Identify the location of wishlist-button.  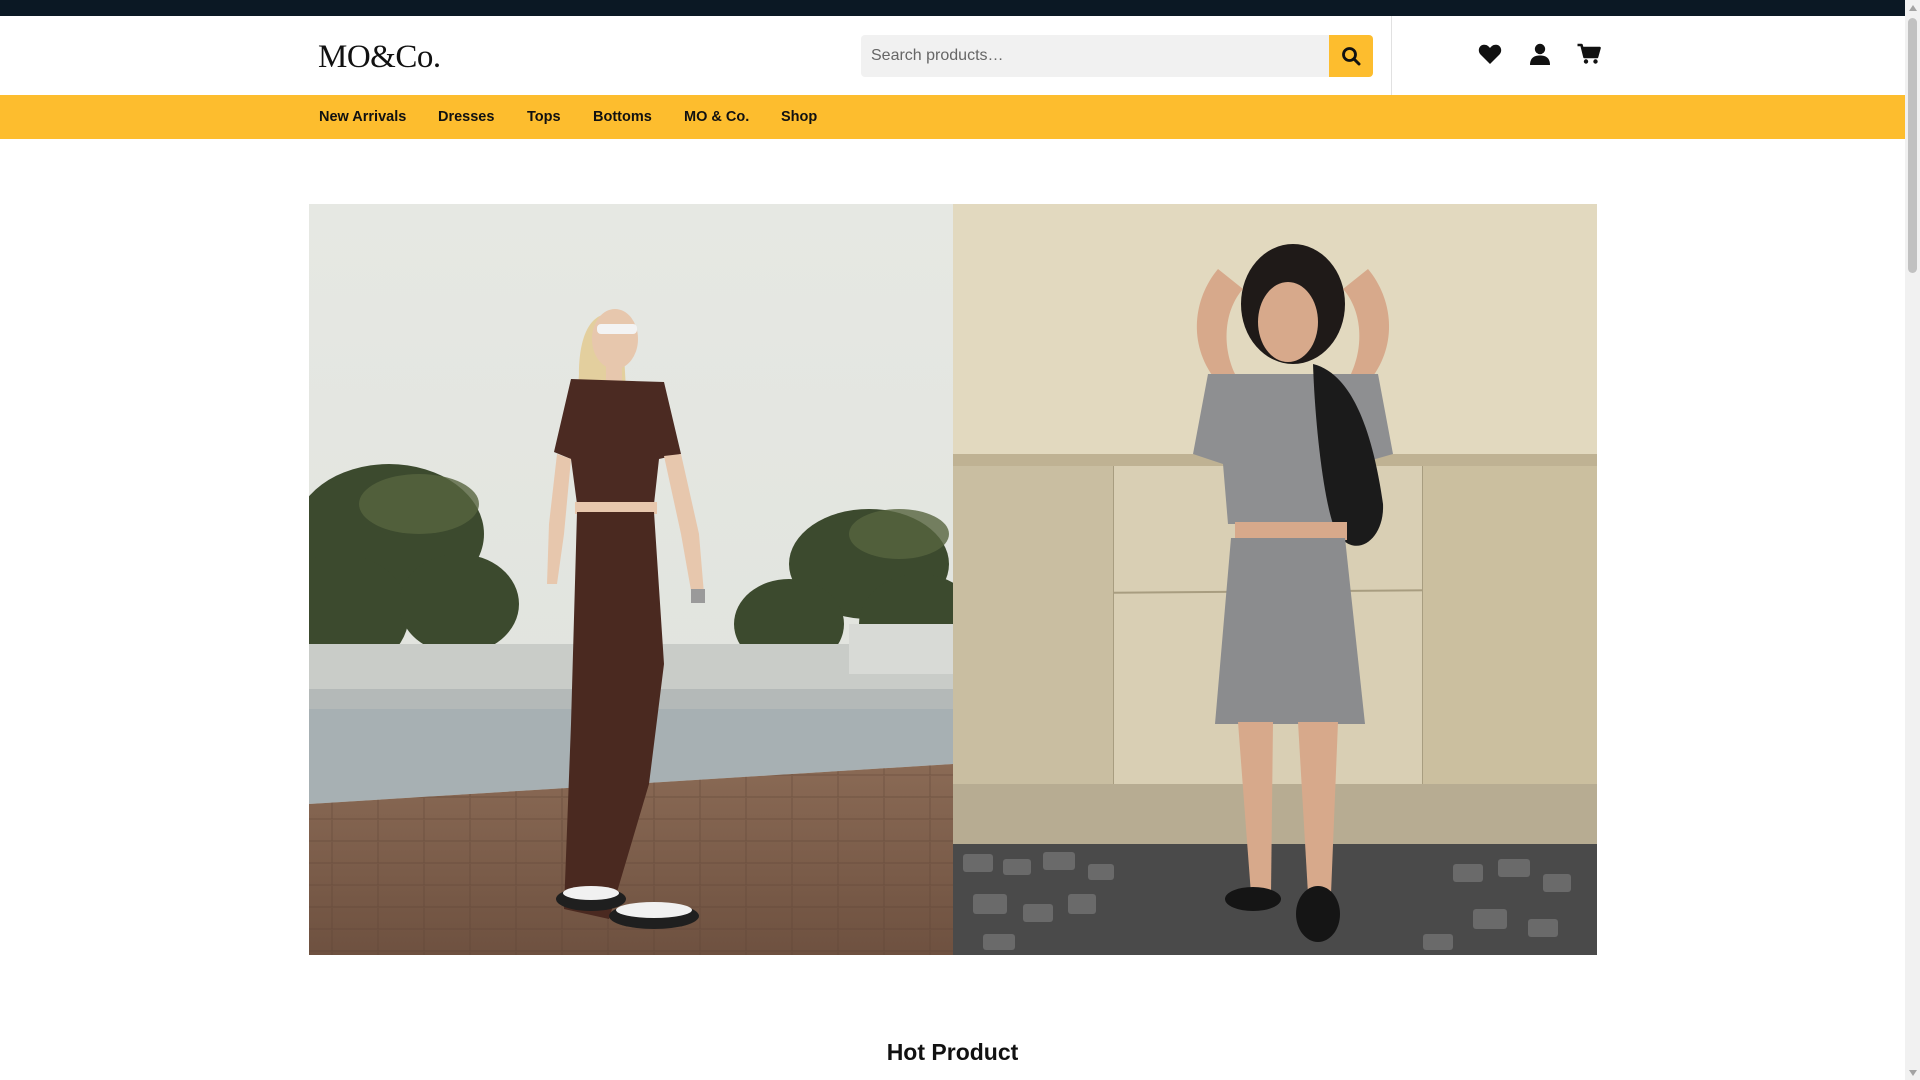
(1490, 54).